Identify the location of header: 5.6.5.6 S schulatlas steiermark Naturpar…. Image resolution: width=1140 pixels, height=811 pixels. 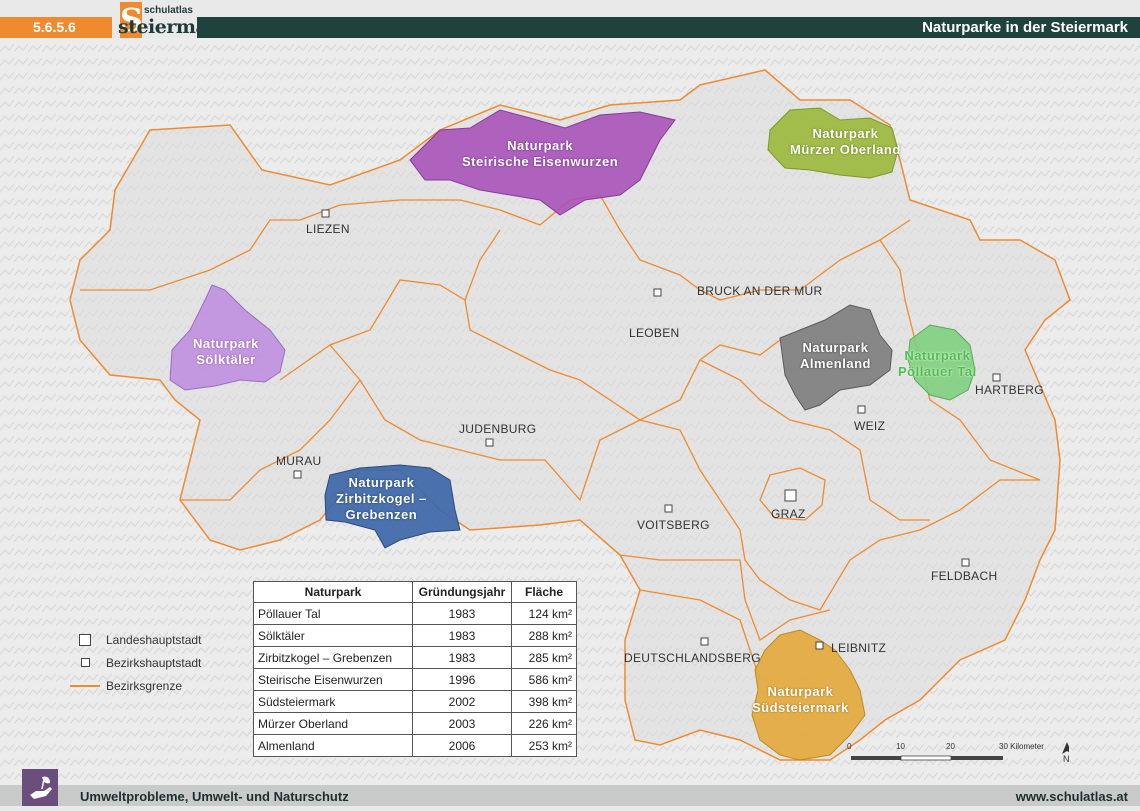
(570, 19).